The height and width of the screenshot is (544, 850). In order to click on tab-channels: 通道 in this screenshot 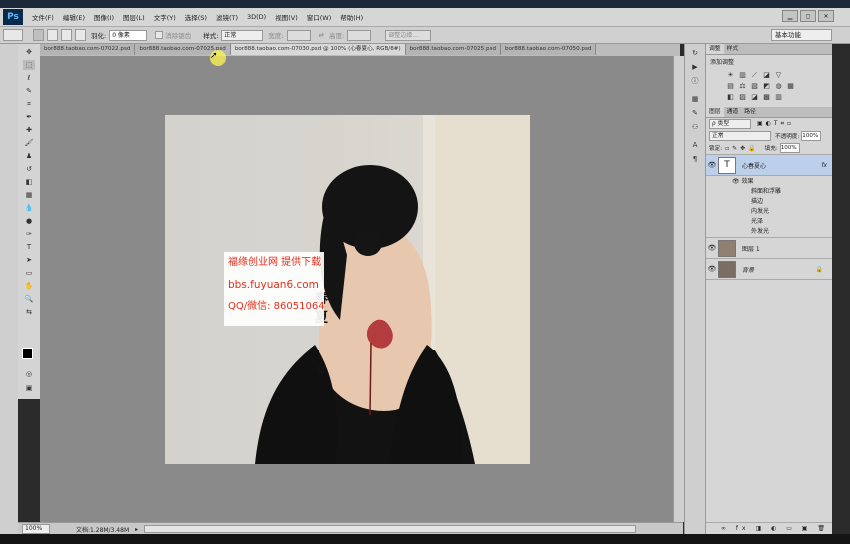, I will do `click(733, 112)`.